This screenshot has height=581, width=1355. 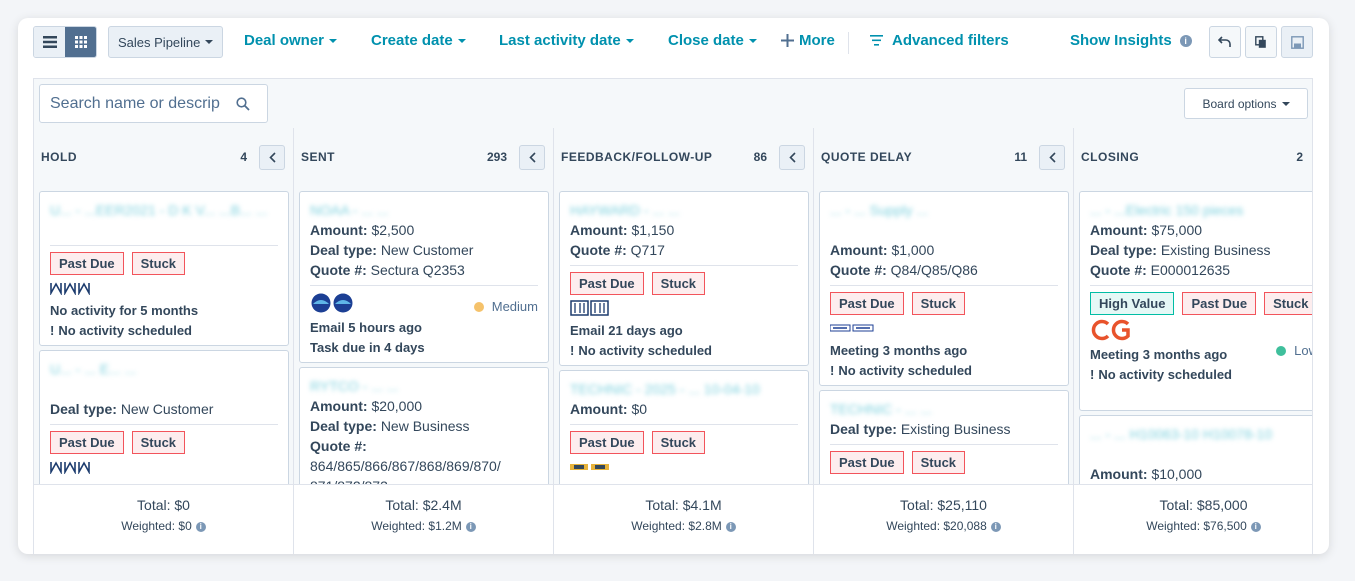 What do you see at coordinates (943, 519) in the screenshot?
I see `column-footer: Total: $25,110 Weighted: $20,088 i` at bounding box center [943, 519].